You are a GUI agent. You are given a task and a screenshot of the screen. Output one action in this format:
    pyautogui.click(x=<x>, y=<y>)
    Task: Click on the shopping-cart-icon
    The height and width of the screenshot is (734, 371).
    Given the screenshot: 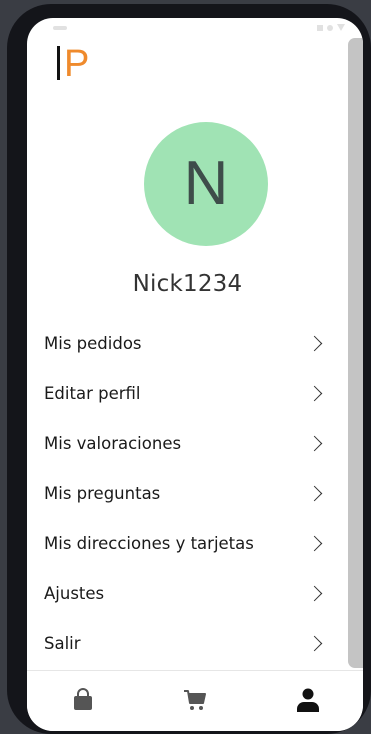 What is the action you would take?
    pyautogui.click(x=195, y=700)
    